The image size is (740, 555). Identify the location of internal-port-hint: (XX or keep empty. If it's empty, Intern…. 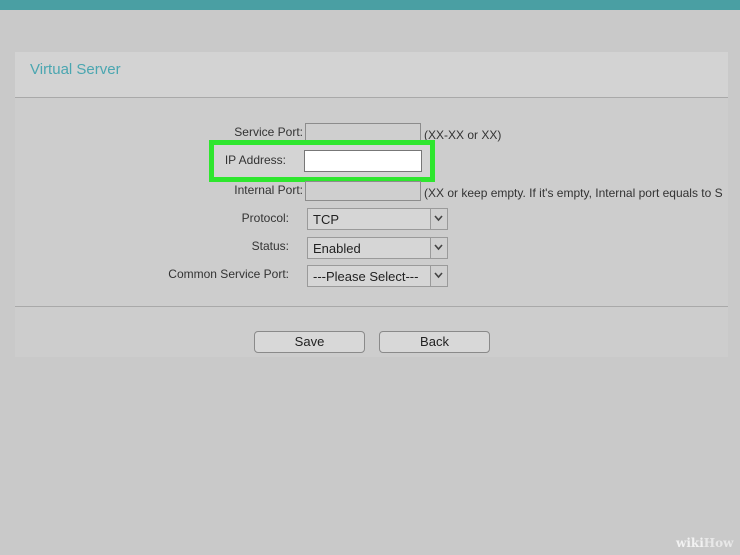
(573, 193).